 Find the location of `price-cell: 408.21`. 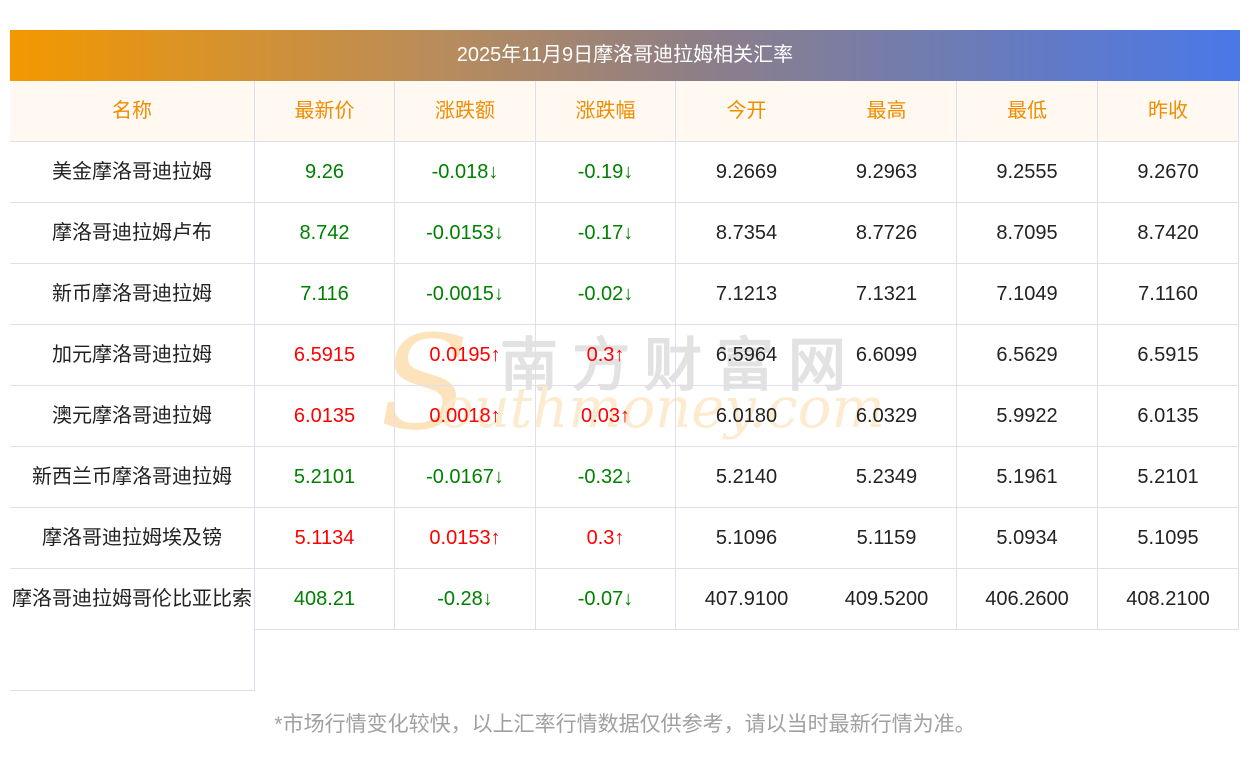

price-cell: 408.21 is located at coordinates (325, 599).